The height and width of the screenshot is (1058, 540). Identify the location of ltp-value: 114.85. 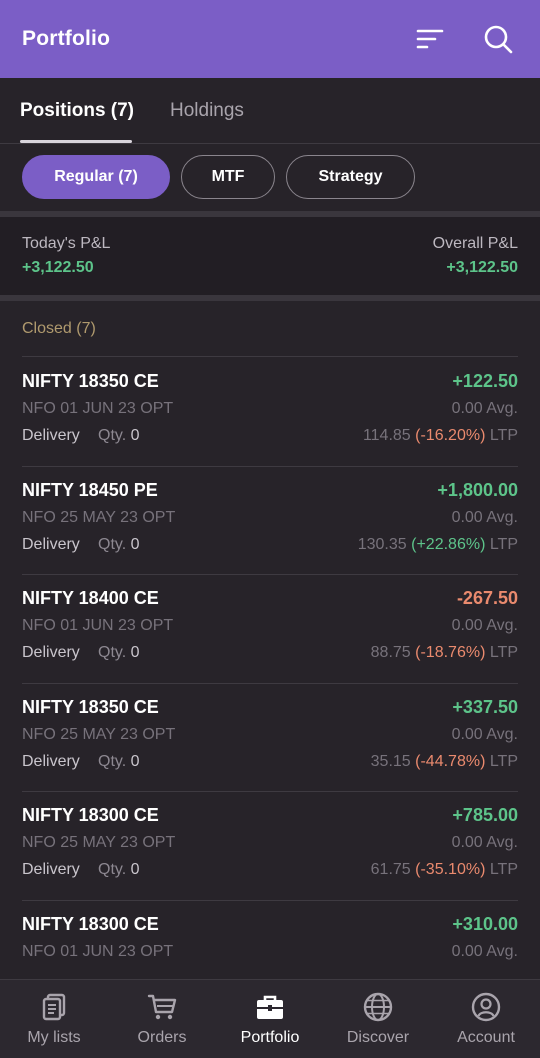
(386, 435).